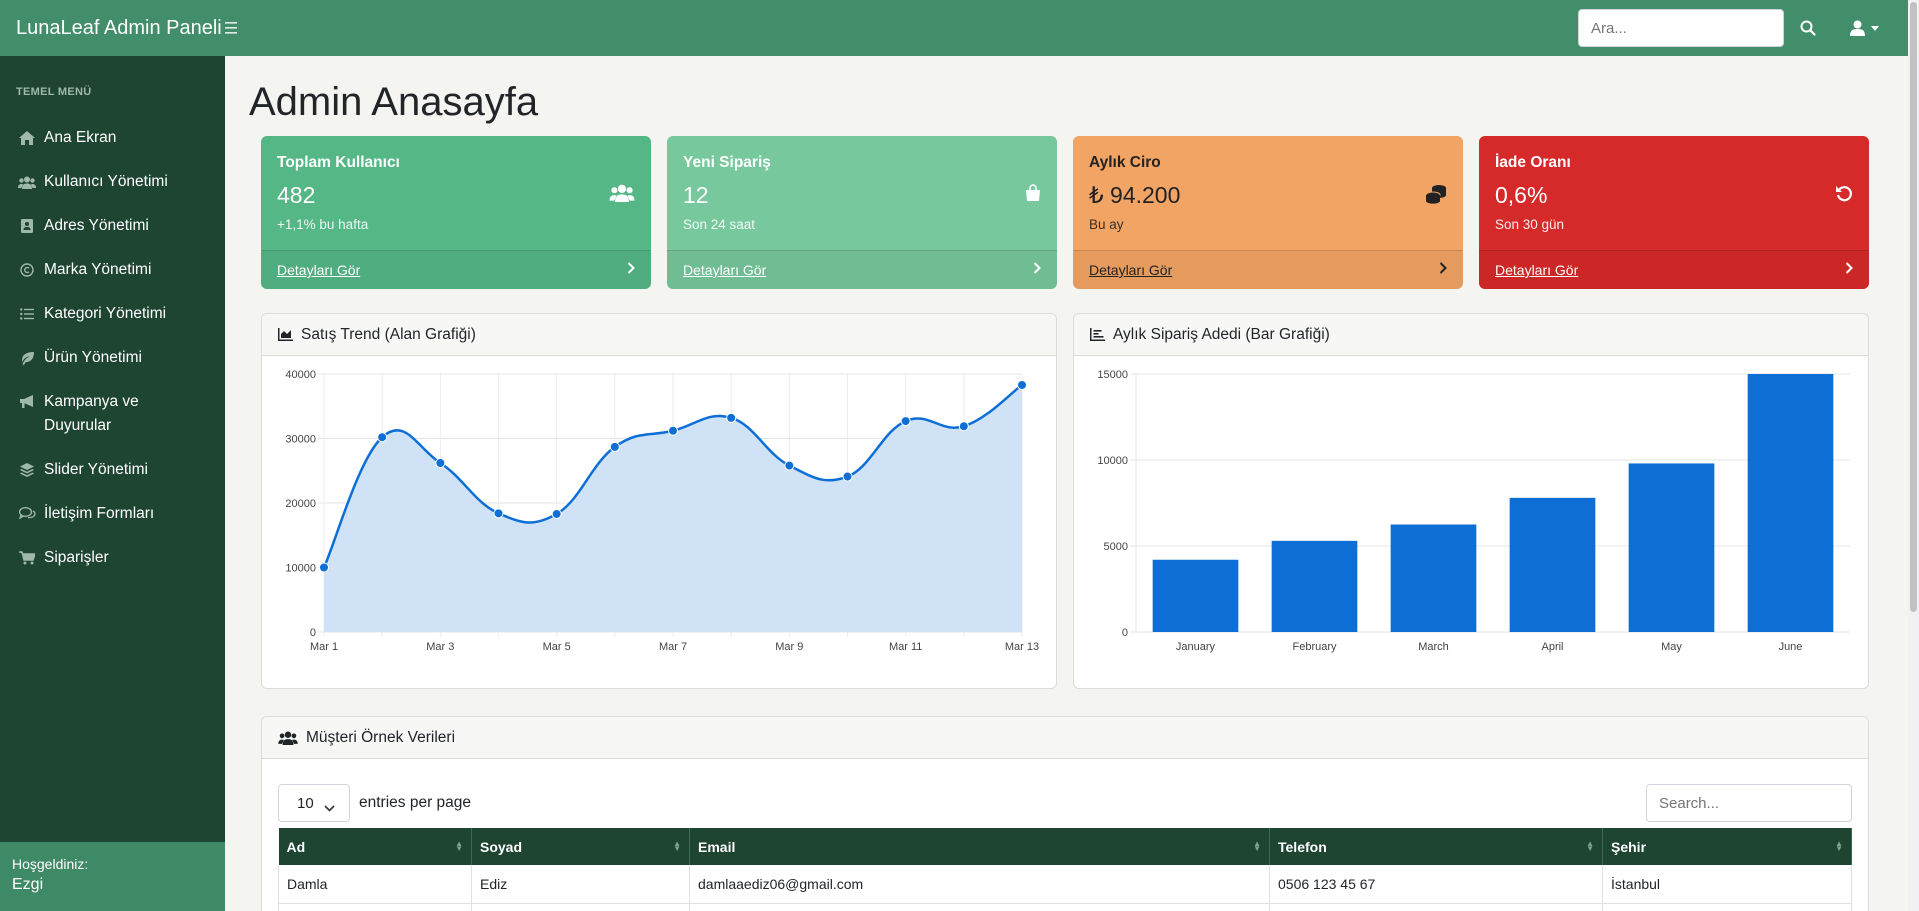  Describe the element at coordinates (979, 907) in the screenshot. I see `cell-email` at that location.